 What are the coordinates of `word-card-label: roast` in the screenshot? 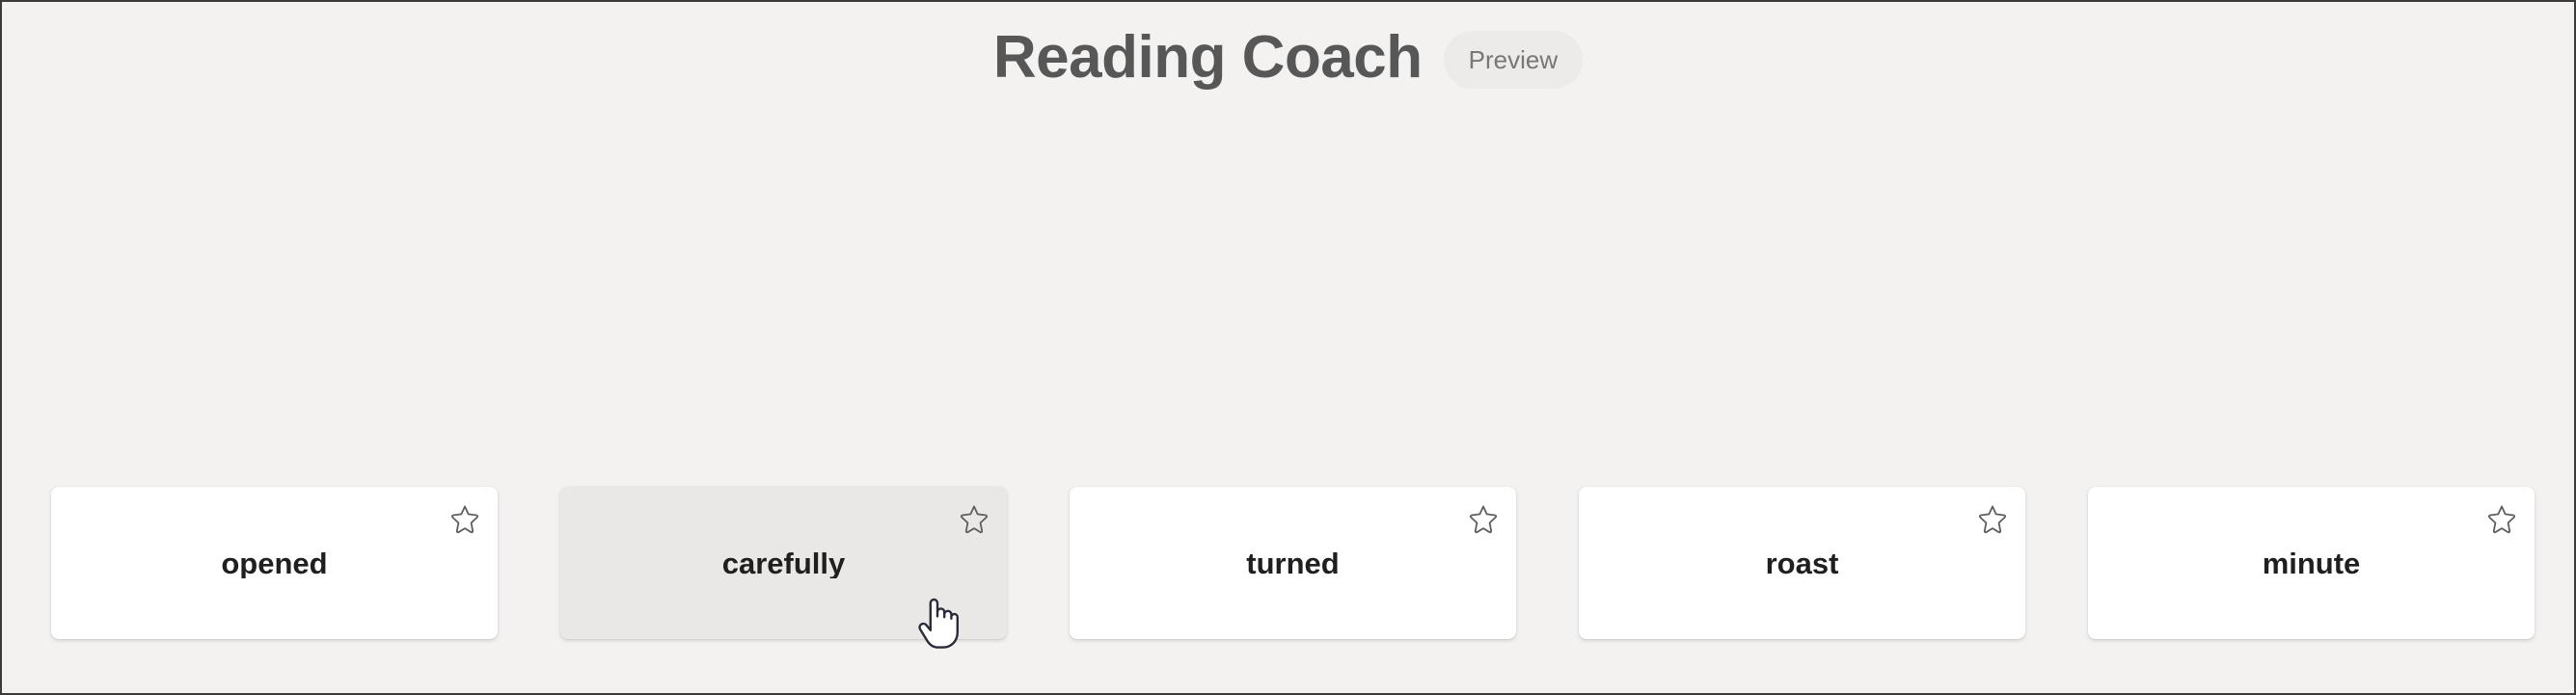 It's located at (1802, 563).